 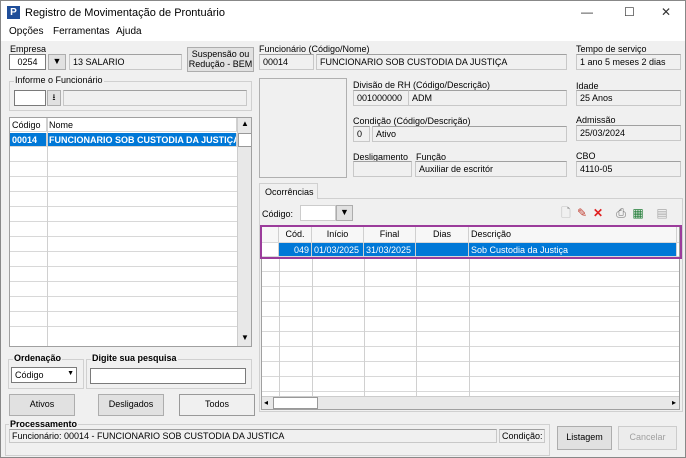 What do you see at coordinates (412, 121) in the screenshot?
I see `condicao-label: Condição (Código/Descrição)` at bounding box center [412, 121].